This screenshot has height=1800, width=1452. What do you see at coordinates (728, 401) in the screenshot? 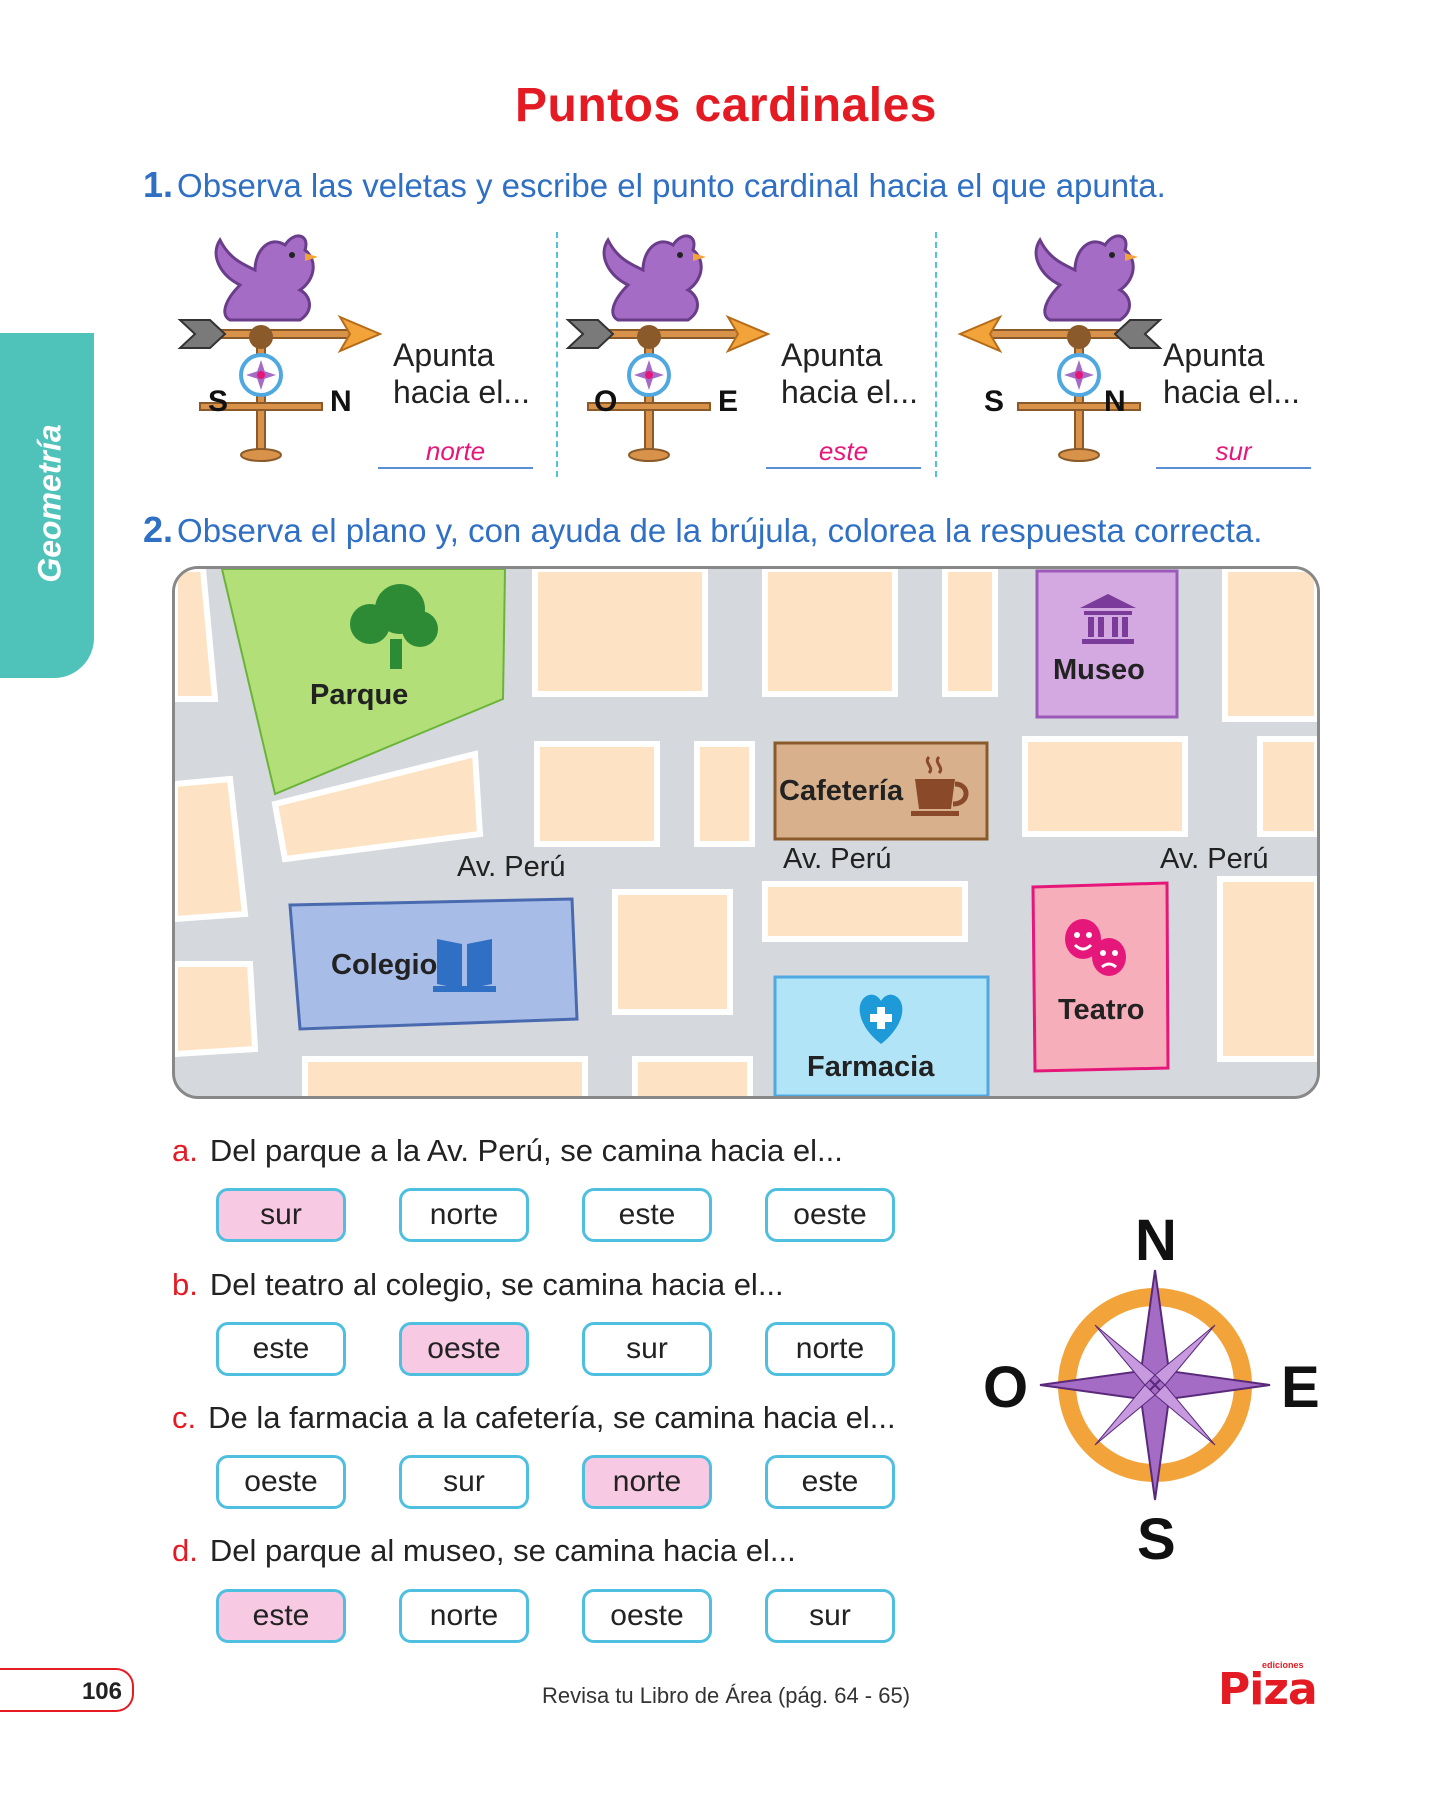
I see `vane-2-right-letter: E` at bounding box center [728, 401].